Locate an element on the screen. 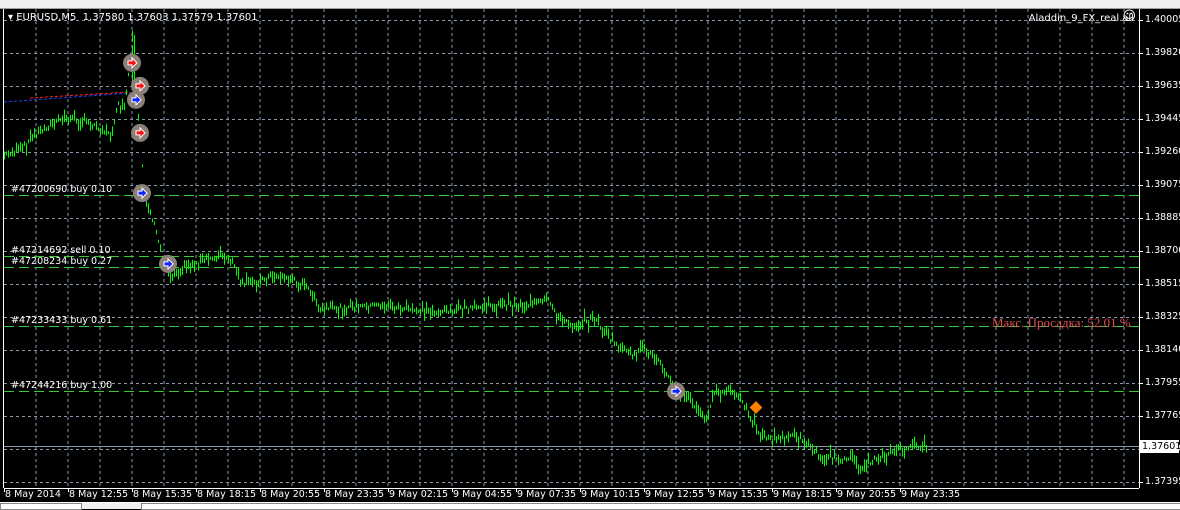 The width and height of the screenshot is (1180, 510). price-axis-label: 1.39635 is located at coordinates (1162, 85).